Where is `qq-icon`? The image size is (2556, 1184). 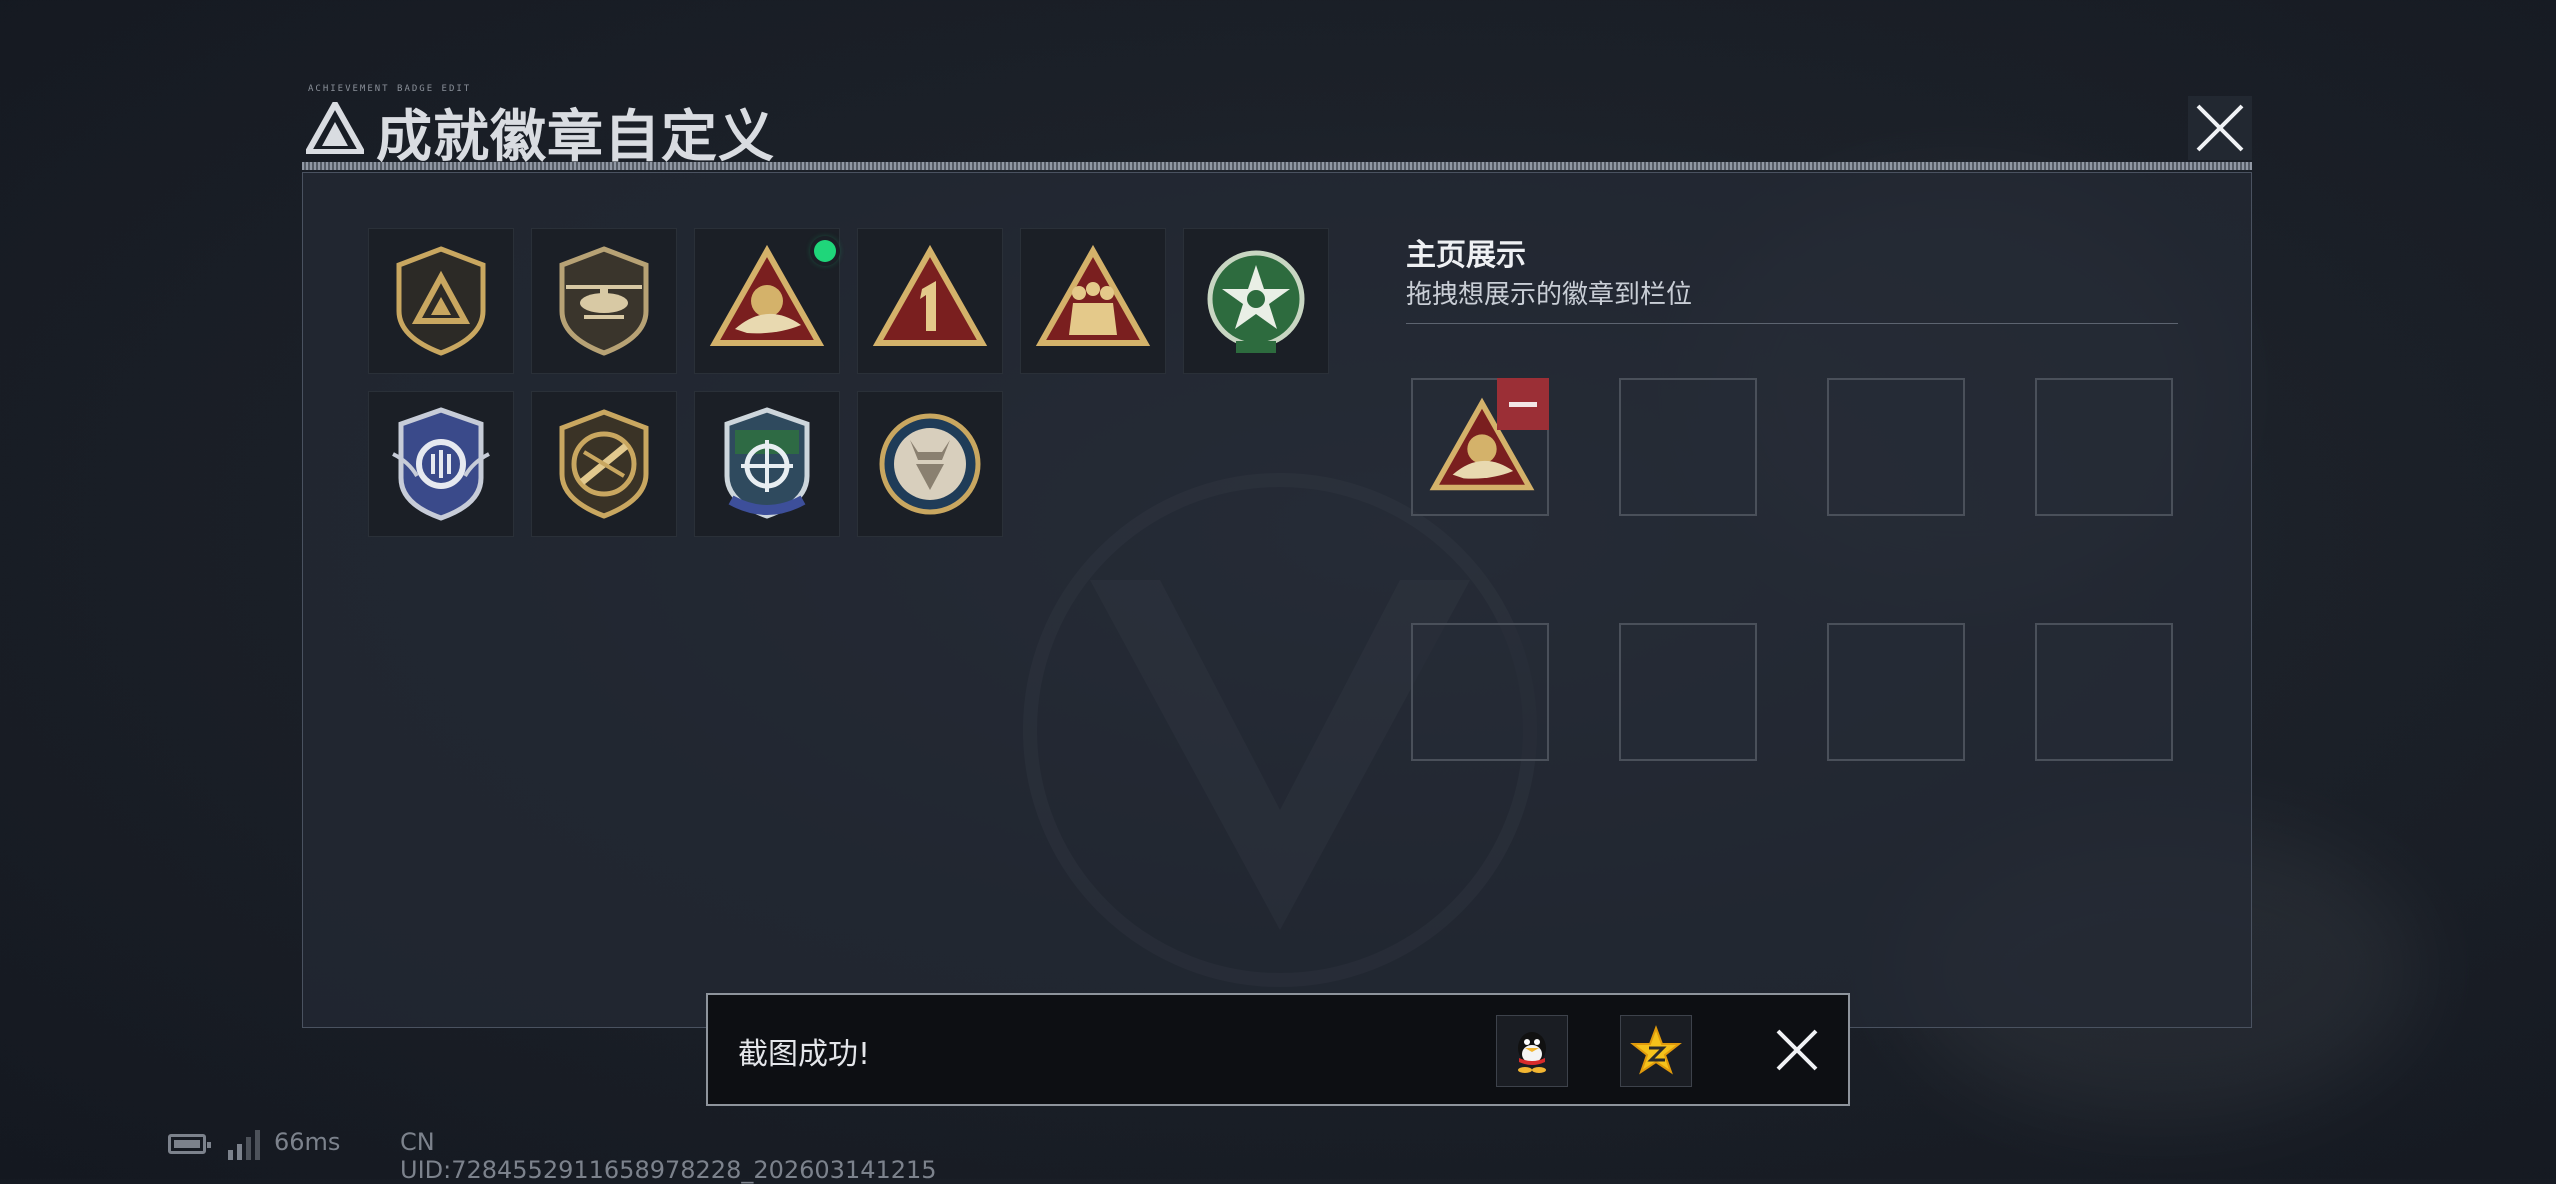
qq-icon is located at coordinates (1532, 1052).